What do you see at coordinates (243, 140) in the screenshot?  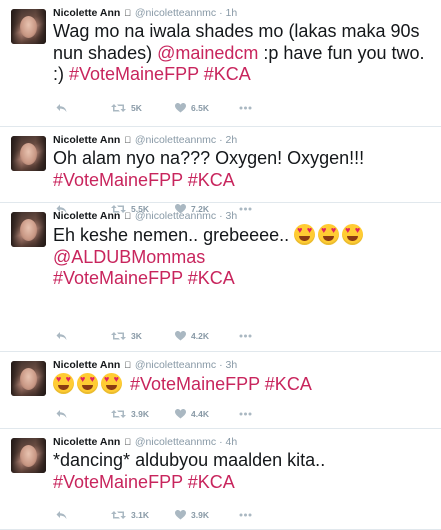 I see `tweet-header: Nicolette Ann  @nicoletteannmc · 2h` at bounding box center [243, 140].